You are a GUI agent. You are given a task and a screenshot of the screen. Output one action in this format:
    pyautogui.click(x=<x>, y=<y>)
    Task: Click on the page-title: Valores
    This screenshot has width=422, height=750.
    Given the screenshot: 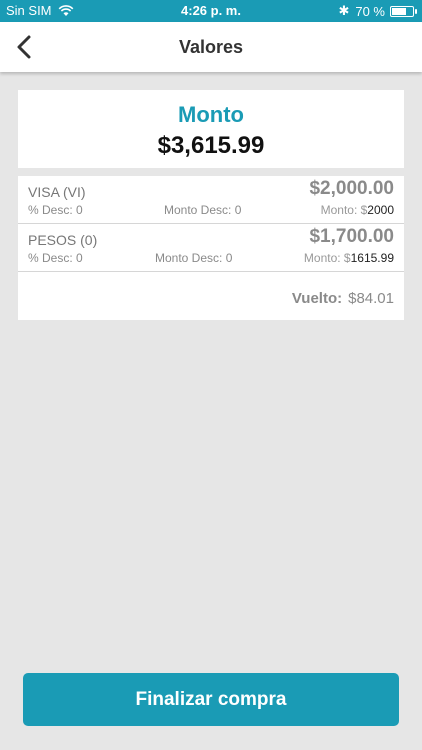 What is the action you would take?
    pyautogui.click(x=211, y=47)
    